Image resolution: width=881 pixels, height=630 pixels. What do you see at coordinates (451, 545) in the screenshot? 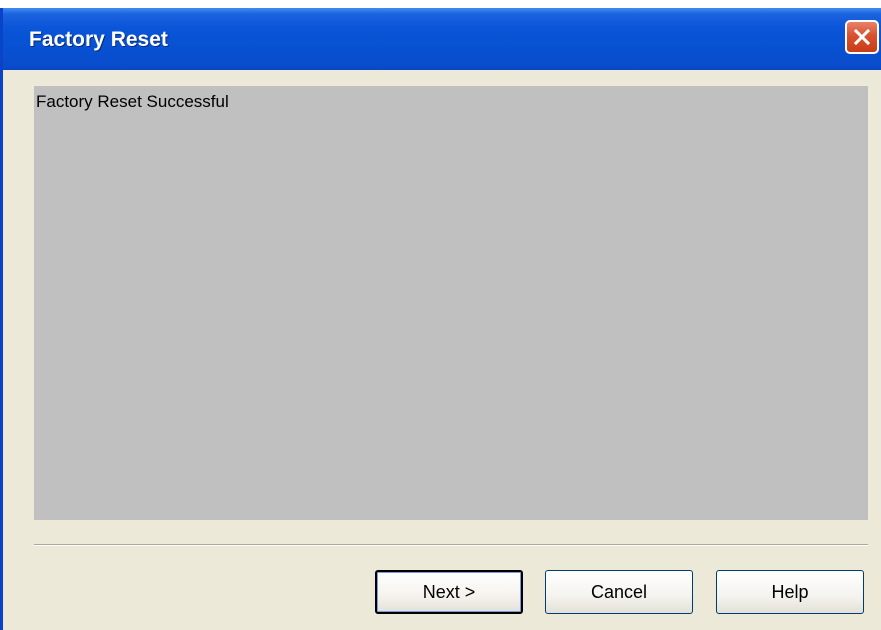
I see `button-separator` at bounding box center [451, 545].